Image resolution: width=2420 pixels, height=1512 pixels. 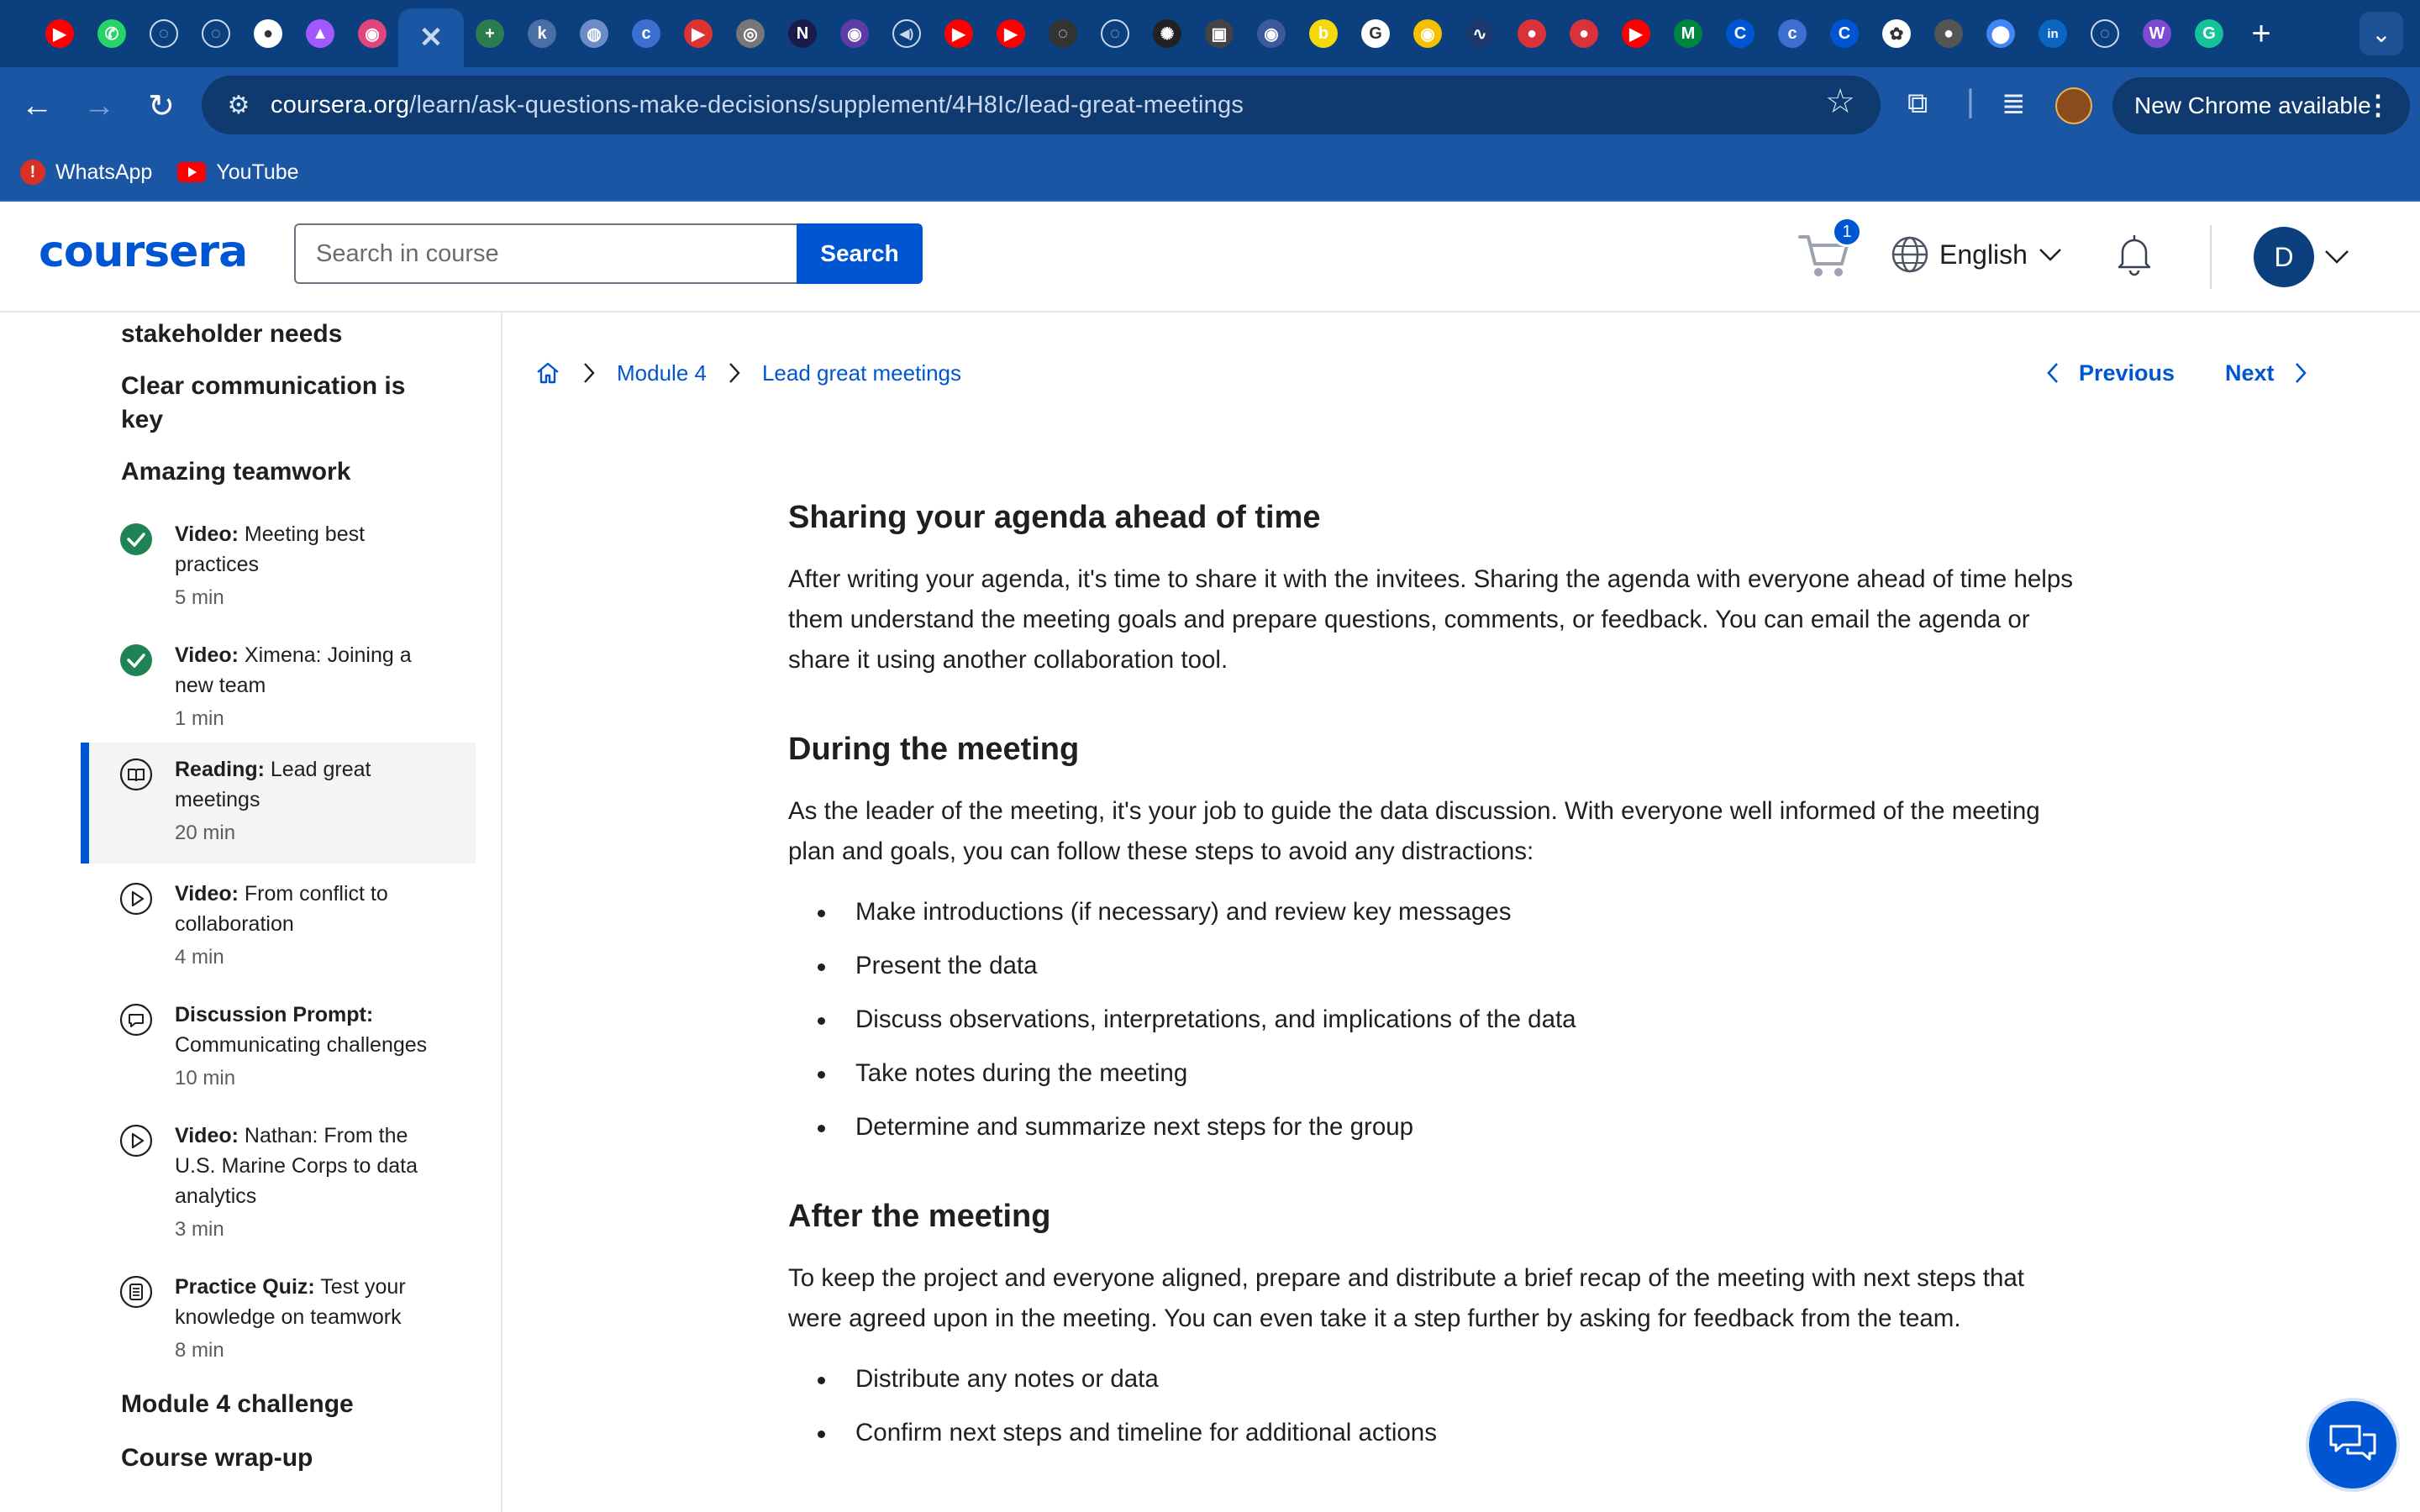 What do you see at coordinates (862, 373) in the screenshot?
I see `breadcrumb-page-link: Lead great meetings` at bounding box center [862, 373].